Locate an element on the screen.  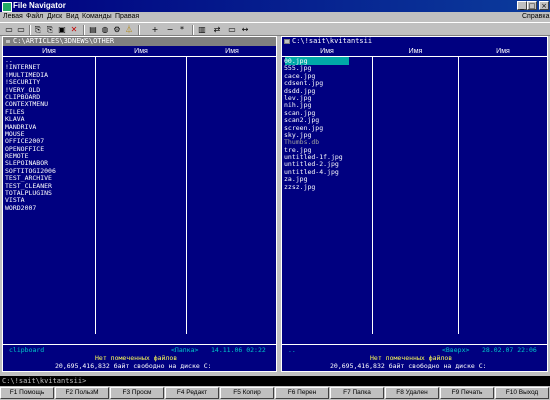
command-line: C:\!sait\kvitantsii> is located at coordinates (275, 381).